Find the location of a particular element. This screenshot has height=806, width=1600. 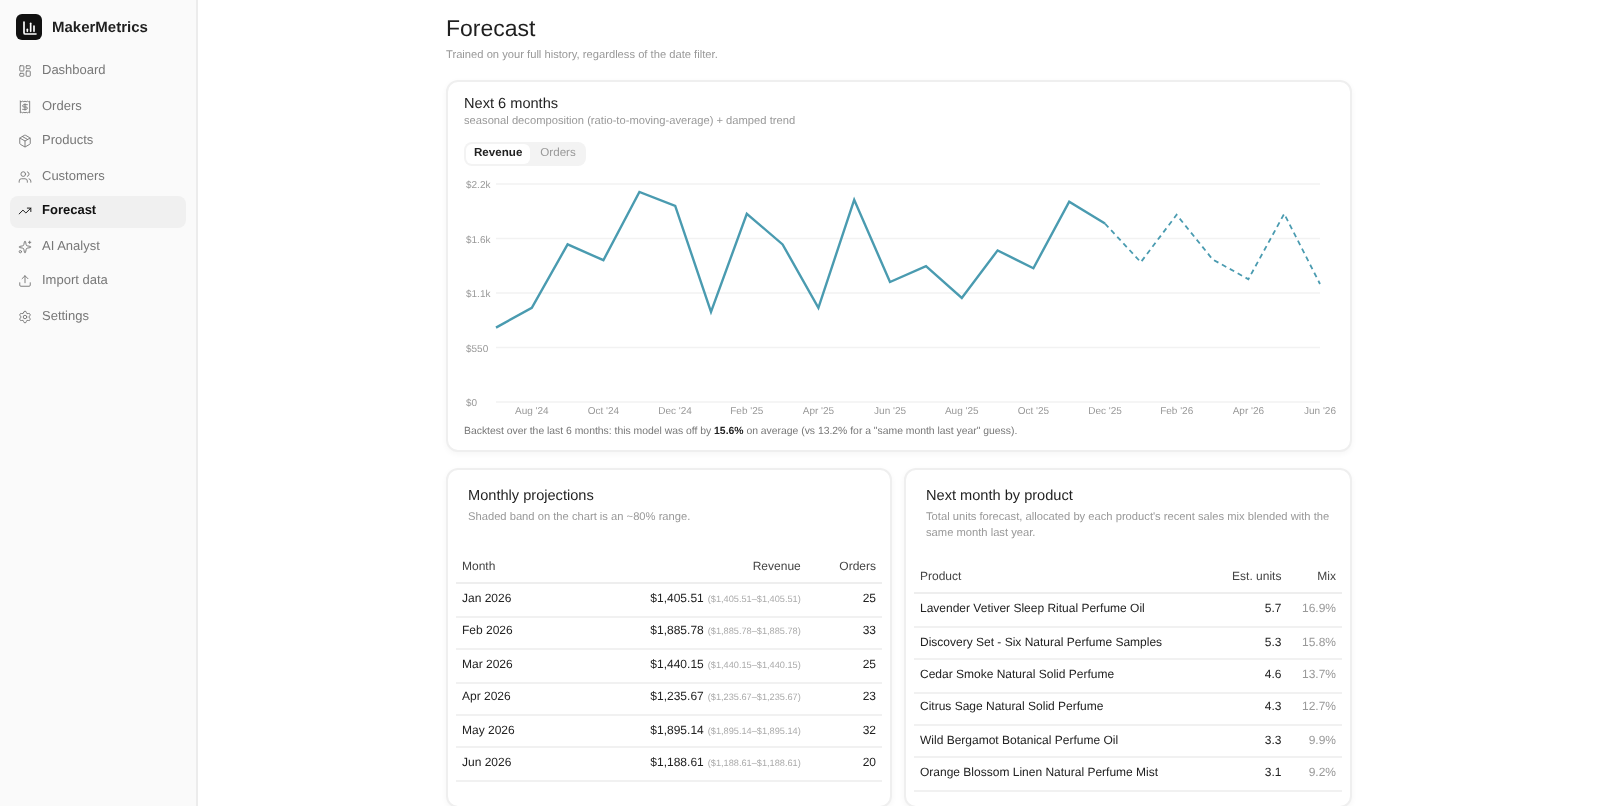

page-title: Forecast is located at coordinates (492, 30).